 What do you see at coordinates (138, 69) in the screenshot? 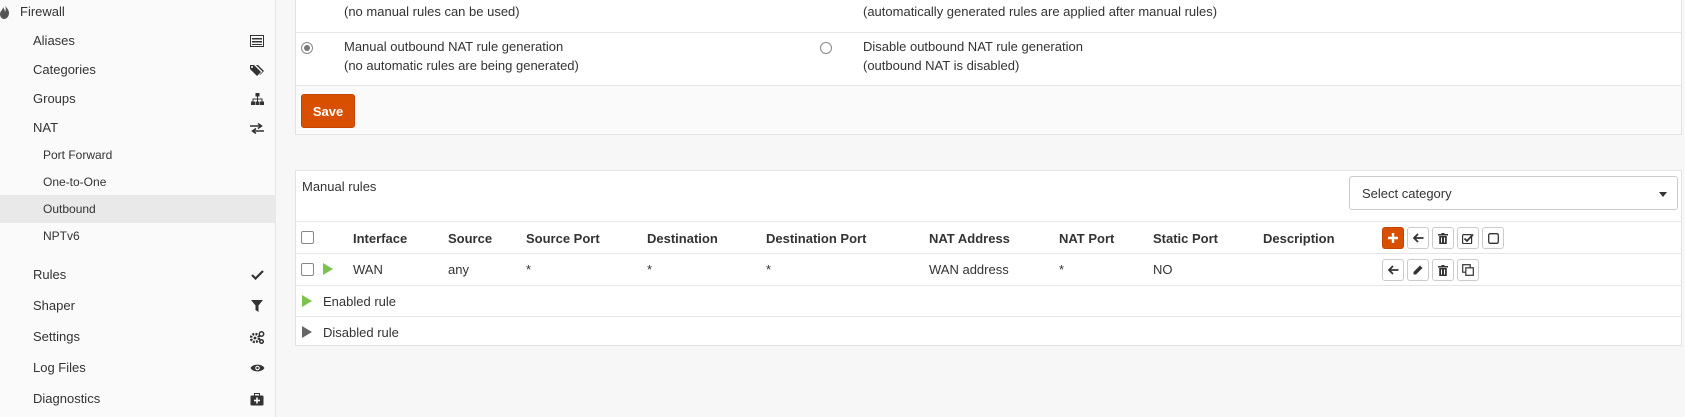
I see `sidebar-item-categories: Categories` at bounding box center [138, 69].